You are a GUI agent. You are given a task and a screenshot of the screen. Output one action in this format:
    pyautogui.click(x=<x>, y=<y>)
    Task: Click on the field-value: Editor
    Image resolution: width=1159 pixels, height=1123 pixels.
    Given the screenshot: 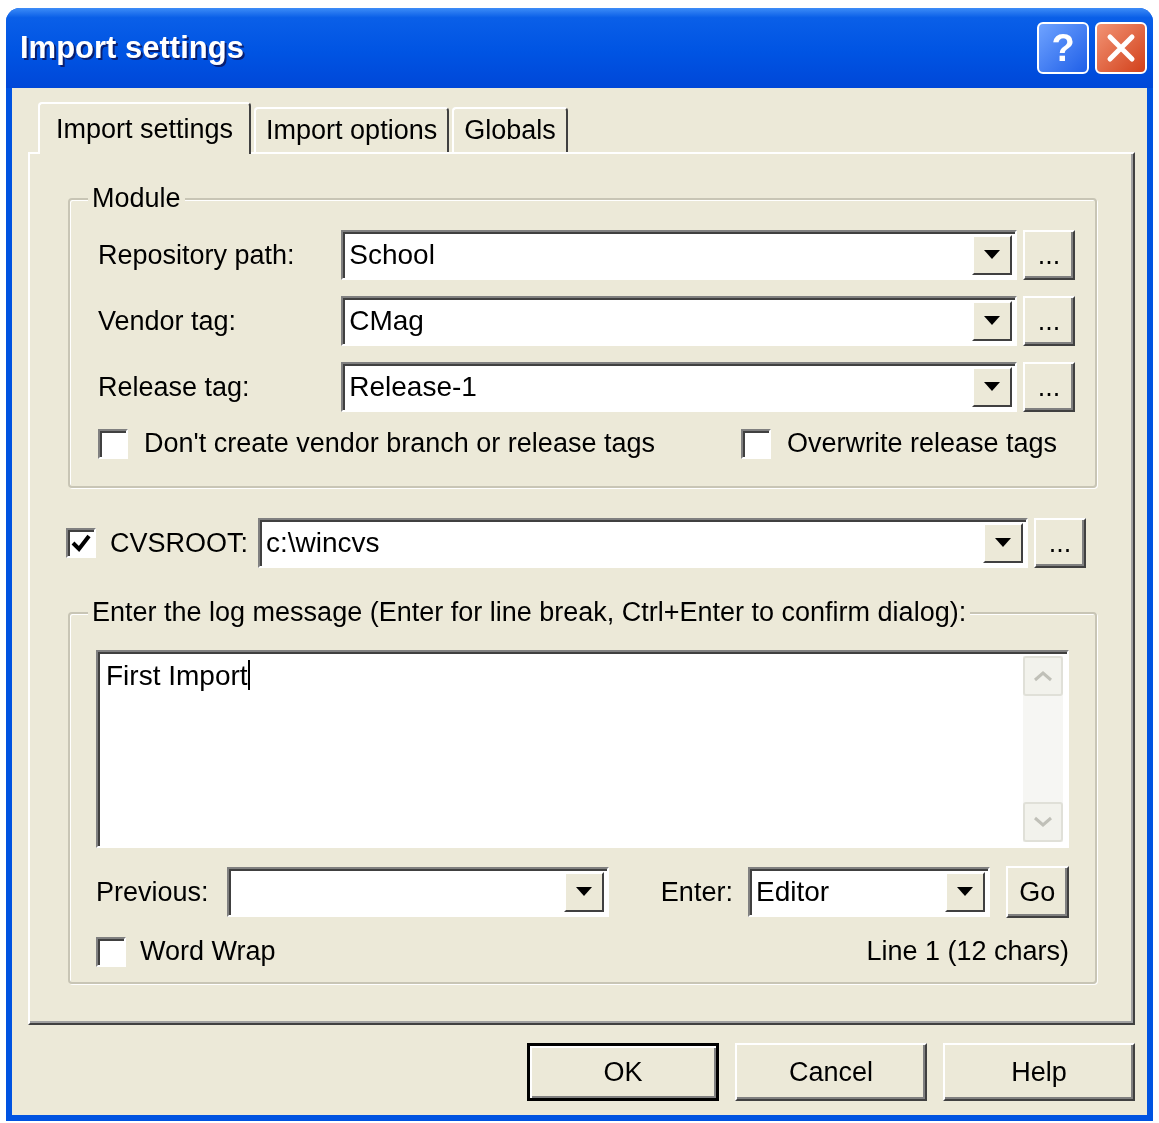 What is the action you would take?
    pyautogui.click(x=793, y=892)
    